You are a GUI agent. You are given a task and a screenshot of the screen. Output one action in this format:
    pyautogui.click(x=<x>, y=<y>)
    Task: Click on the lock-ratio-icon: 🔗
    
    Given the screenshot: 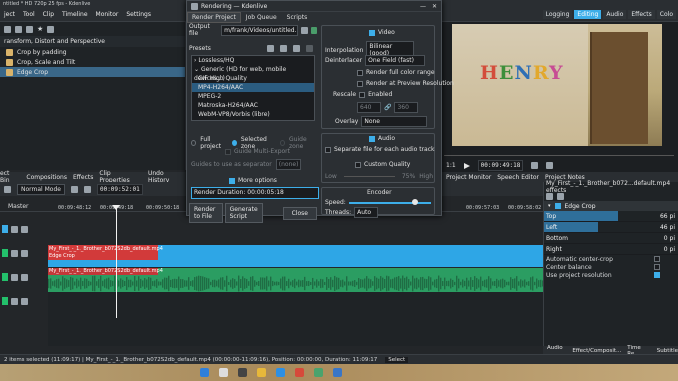 What is the action you would take?
    pyautogui.click(x=387, y=107)
    